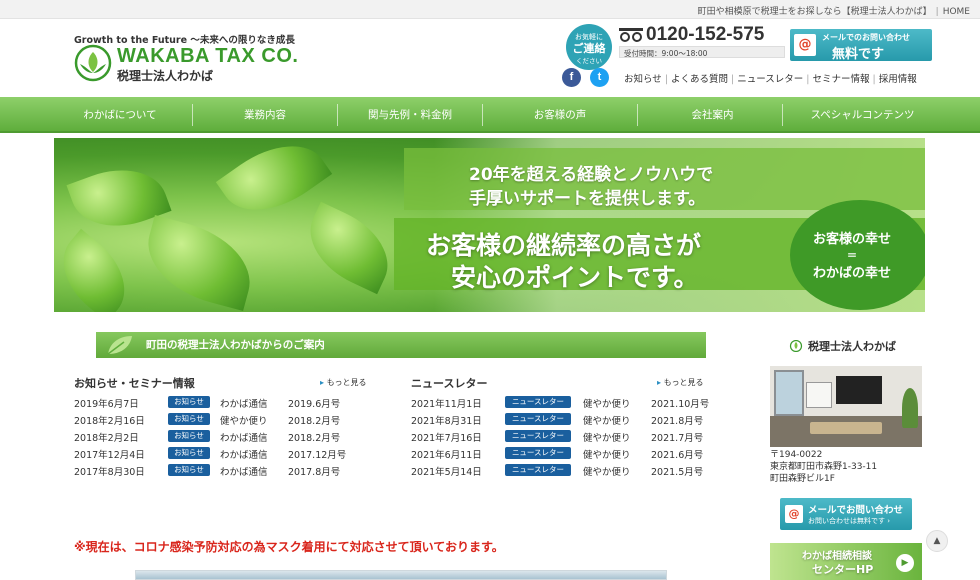 The width and height of the screenshot is (980, 580). I want to click on page-top-button: ▲, so click(937, 541).